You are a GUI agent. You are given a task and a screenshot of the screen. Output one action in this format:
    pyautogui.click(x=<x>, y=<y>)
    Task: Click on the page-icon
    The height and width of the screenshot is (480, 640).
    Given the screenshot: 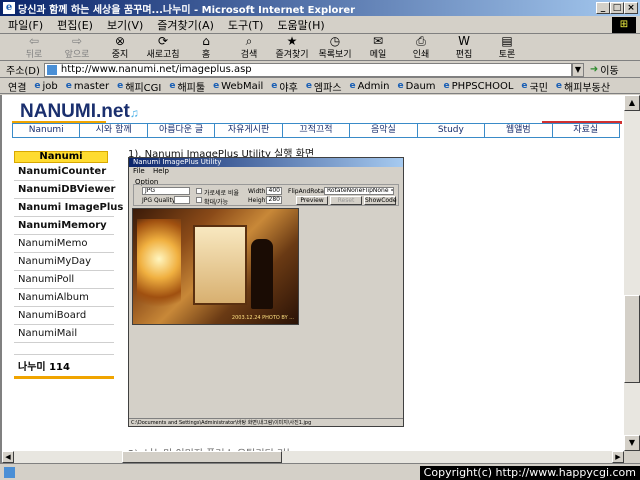 What is the action you would take?
    pyautogui.click(x=51, y=69)
    